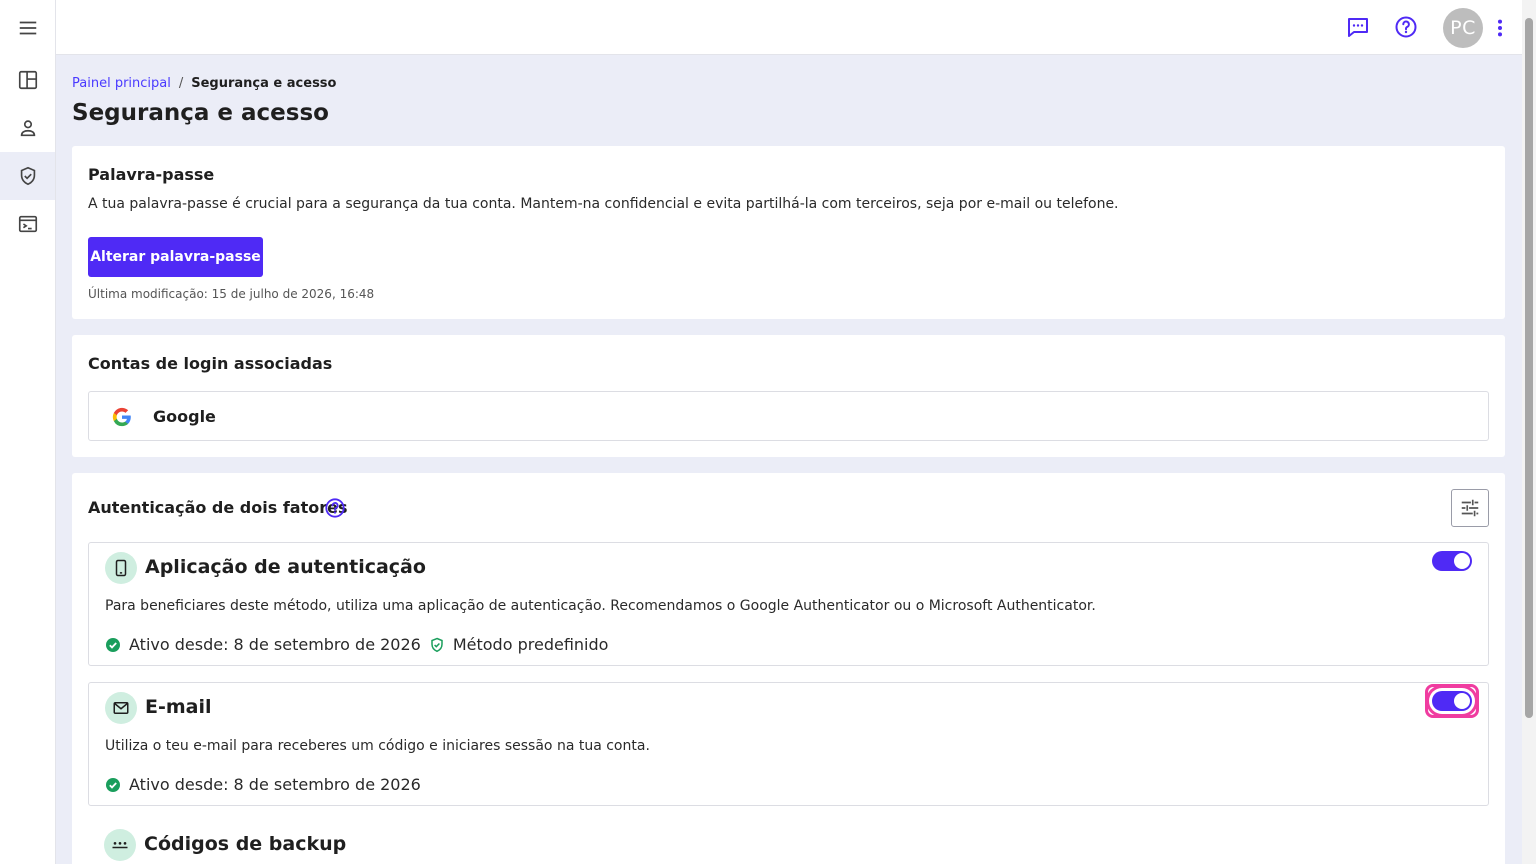 The height and width of the screenshot is (864, 1536). I want to click on password-dots-icon, so click(120, 845).